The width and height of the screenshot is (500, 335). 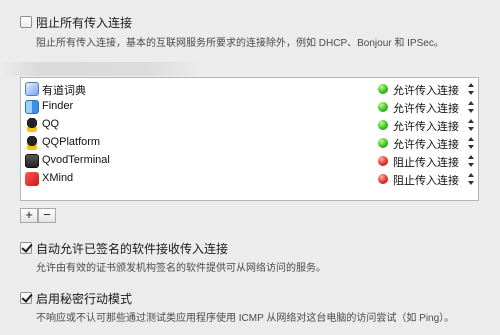 I want to click on remove-app-button: −, so click(x=47, y=215).